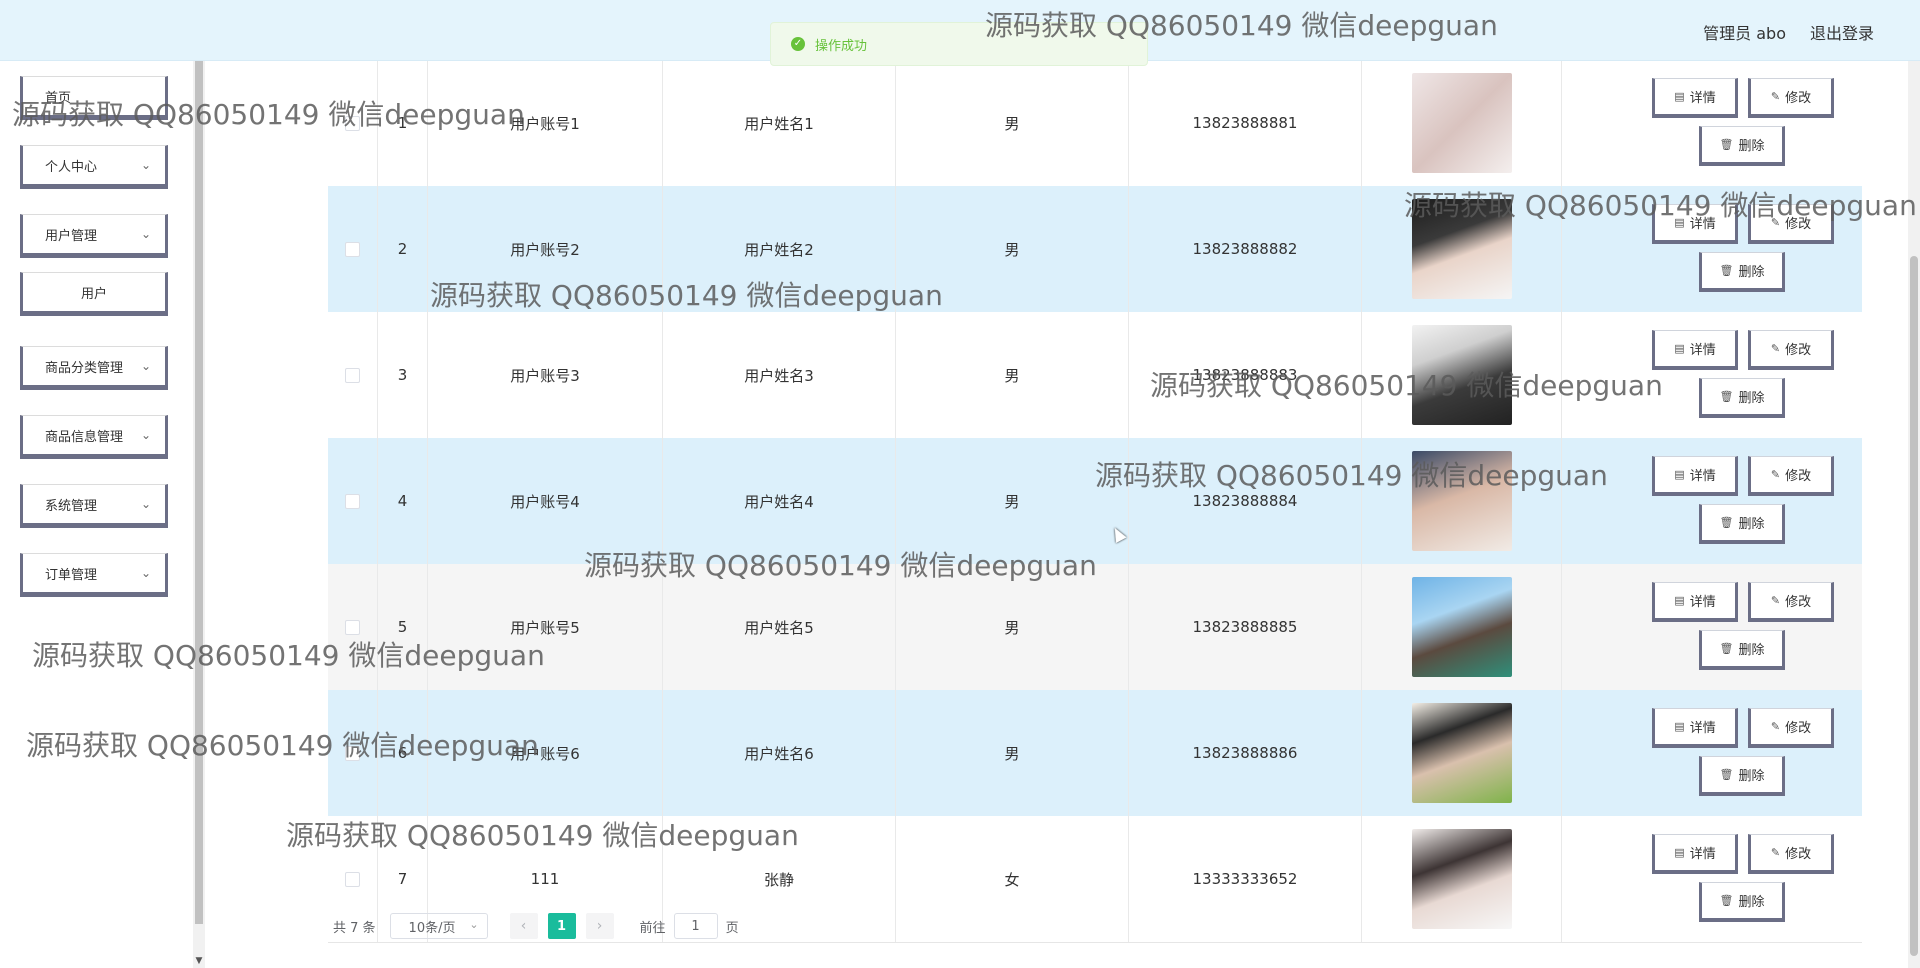 The height and width of the screenshot is (968, 1920). Describe the element at coordinates (561, 926) in the screenshot. I see `page-number-current: 1` at that location.